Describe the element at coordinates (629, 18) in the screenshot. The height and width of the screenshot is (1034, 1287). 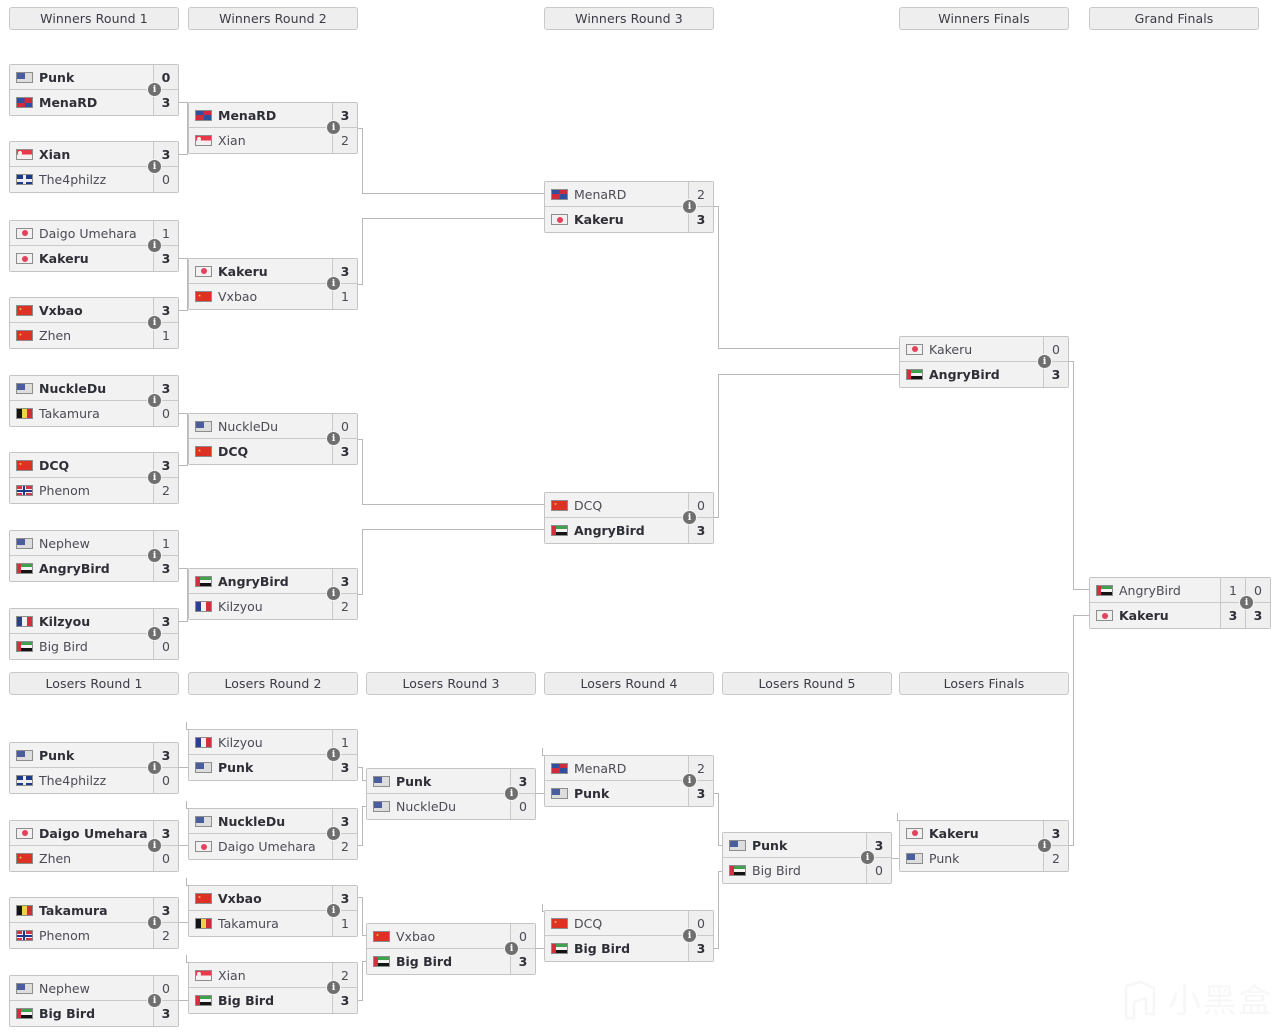
I see `round-header-winners-round-3: Winners Round 3` at that location.